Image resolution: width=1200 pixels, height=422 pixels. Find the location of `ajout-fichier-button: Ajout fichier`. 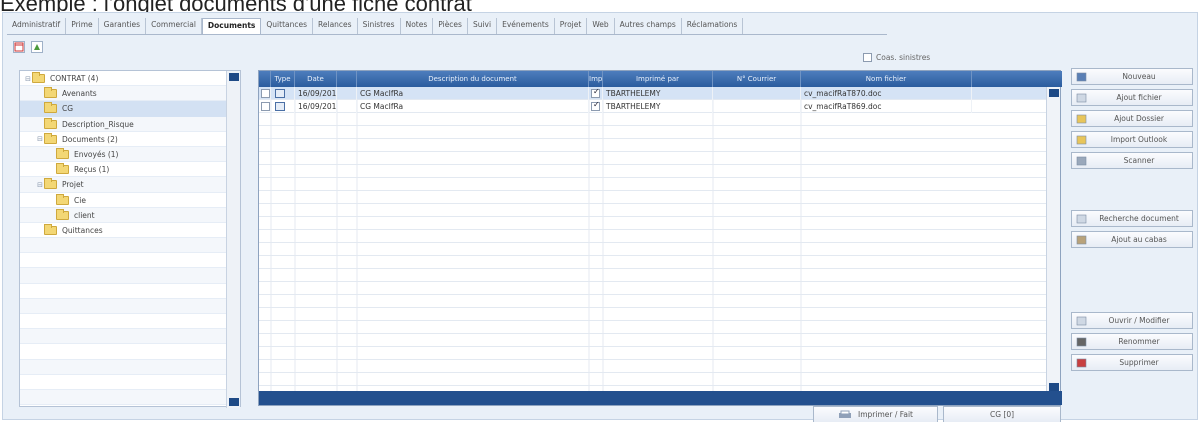

ajout-fichier-button: Ajout fichier is located at coordinates (1132, 97).